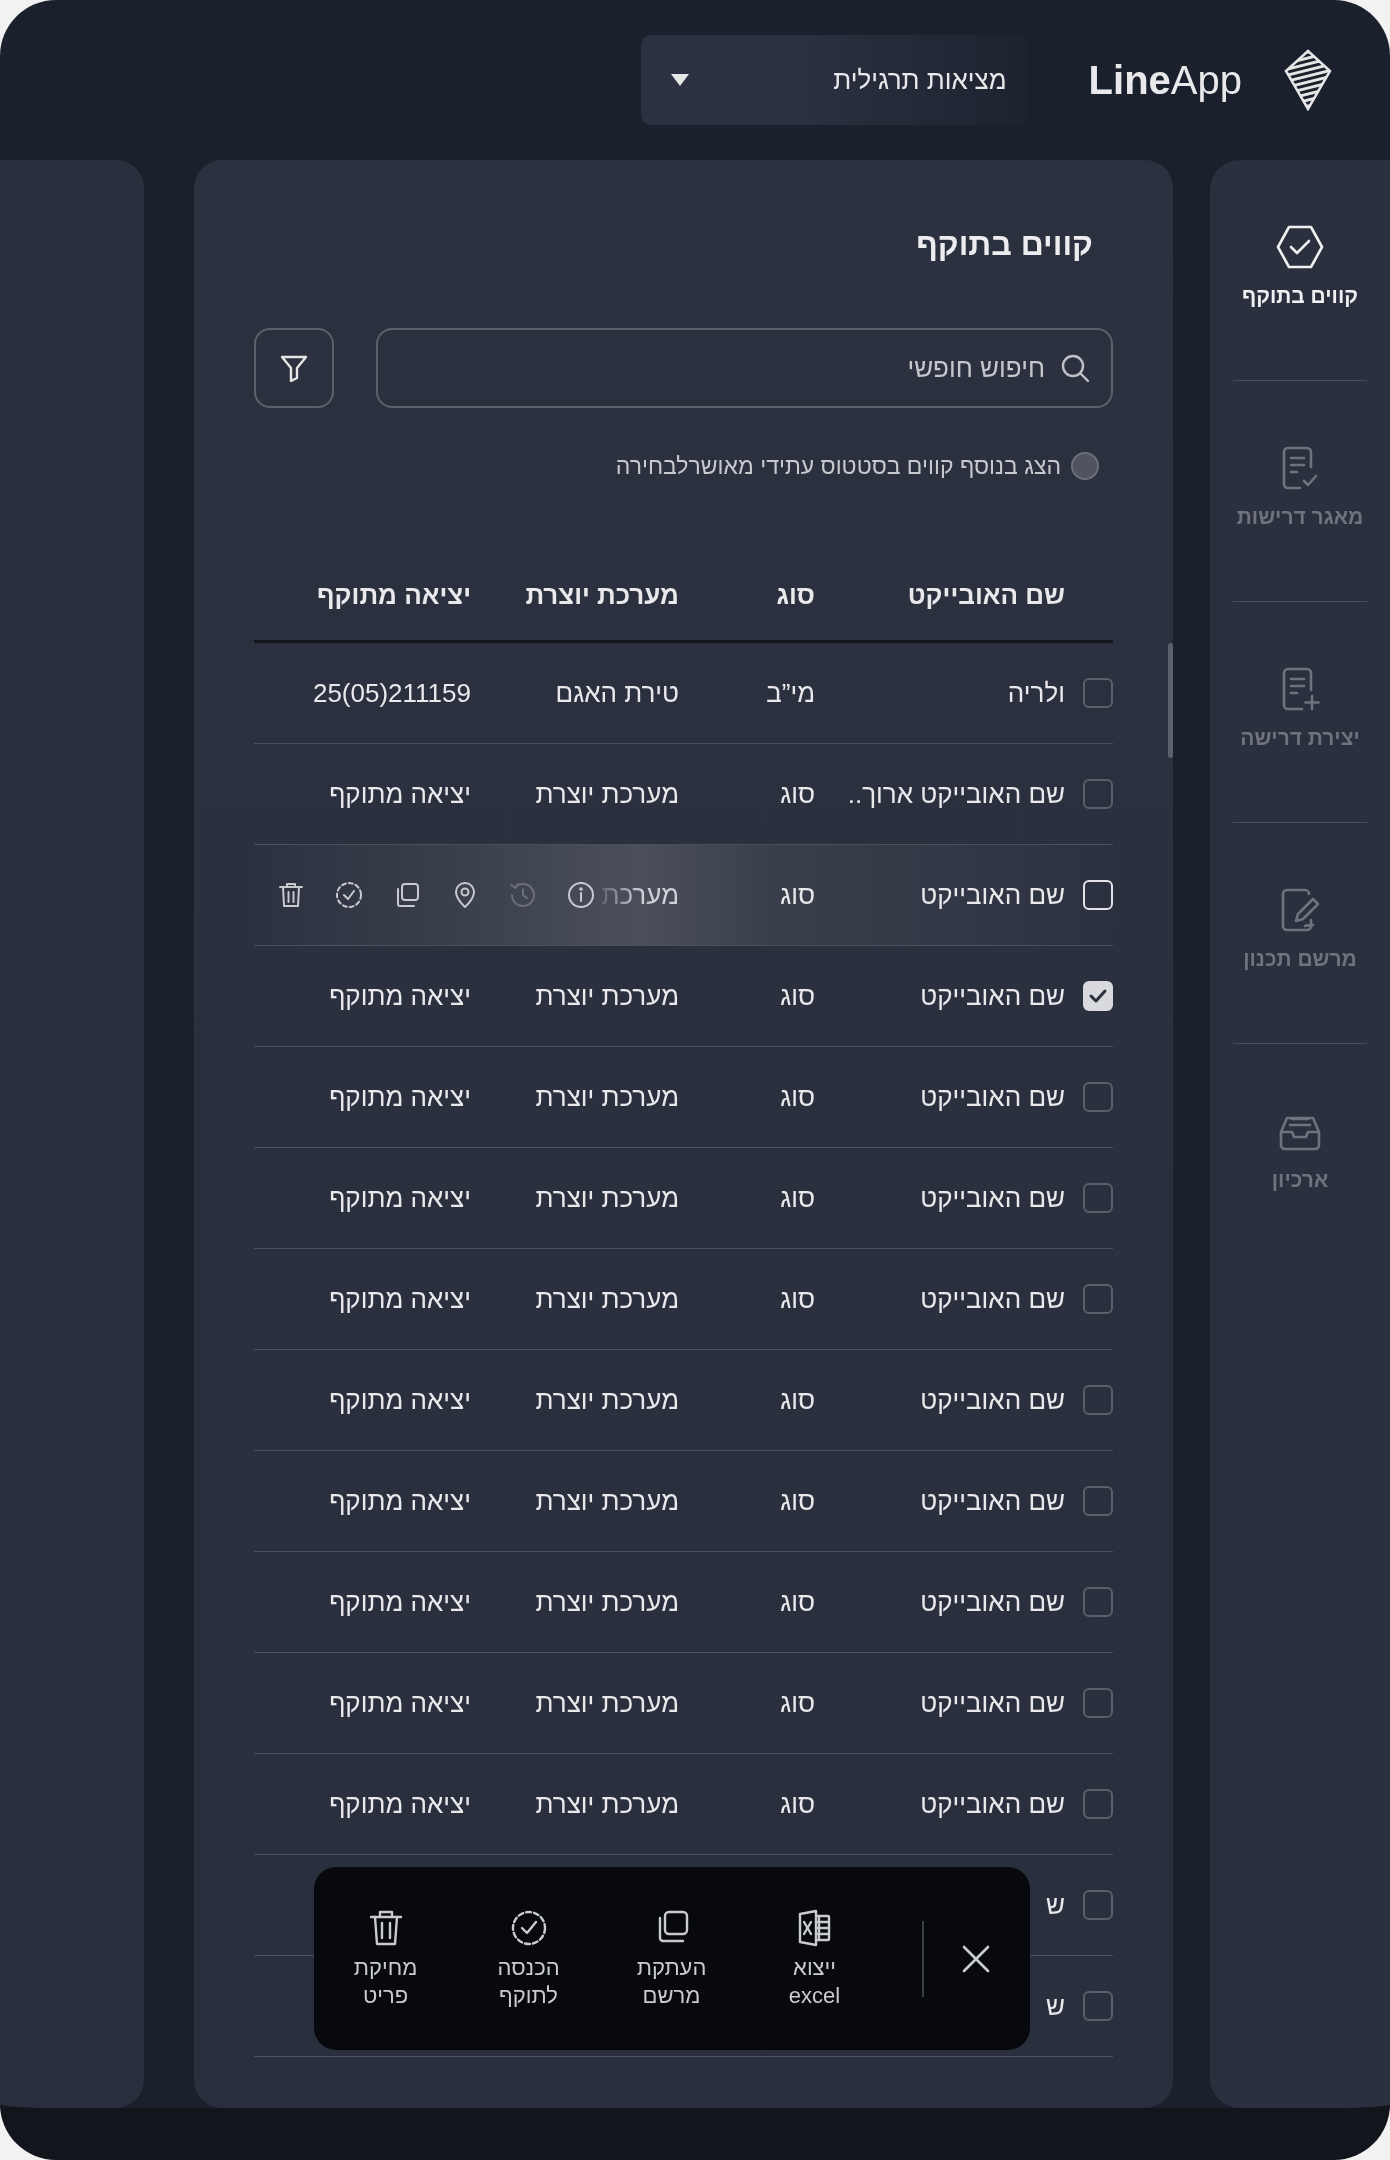 Image resolution: width=1390 pixels, height=2160 pixels. Describe the element at coordinates (1170, 700) in the screenshot. I see `scrollbar-thumb` at that location.